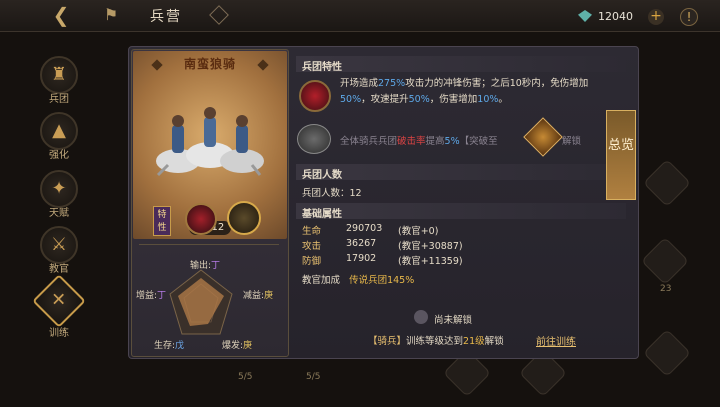  What do you see at coordinates (430, 261) in the screenshot?
I see `stat-bonus: (教官+11359)` at bounding box center [430, 261].